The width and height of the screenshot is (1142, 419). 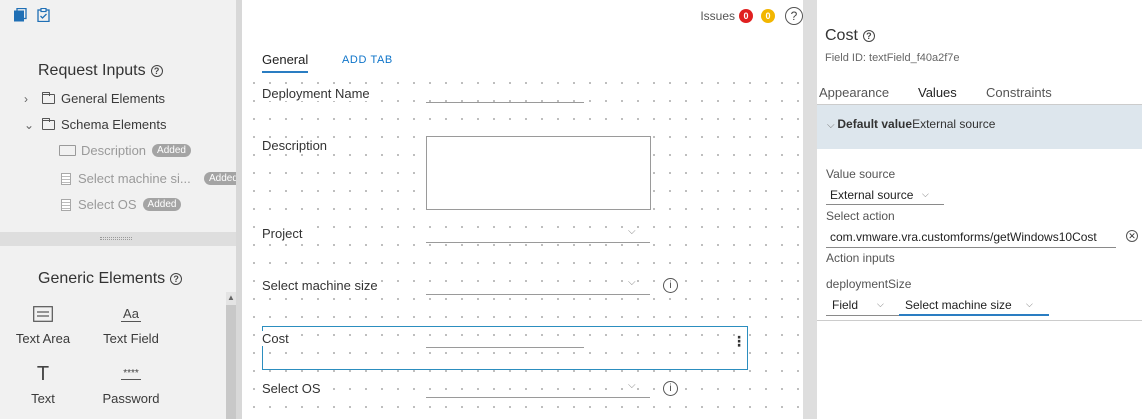 I want to click on select-action-label: Select action, so click(x=860, y=216).